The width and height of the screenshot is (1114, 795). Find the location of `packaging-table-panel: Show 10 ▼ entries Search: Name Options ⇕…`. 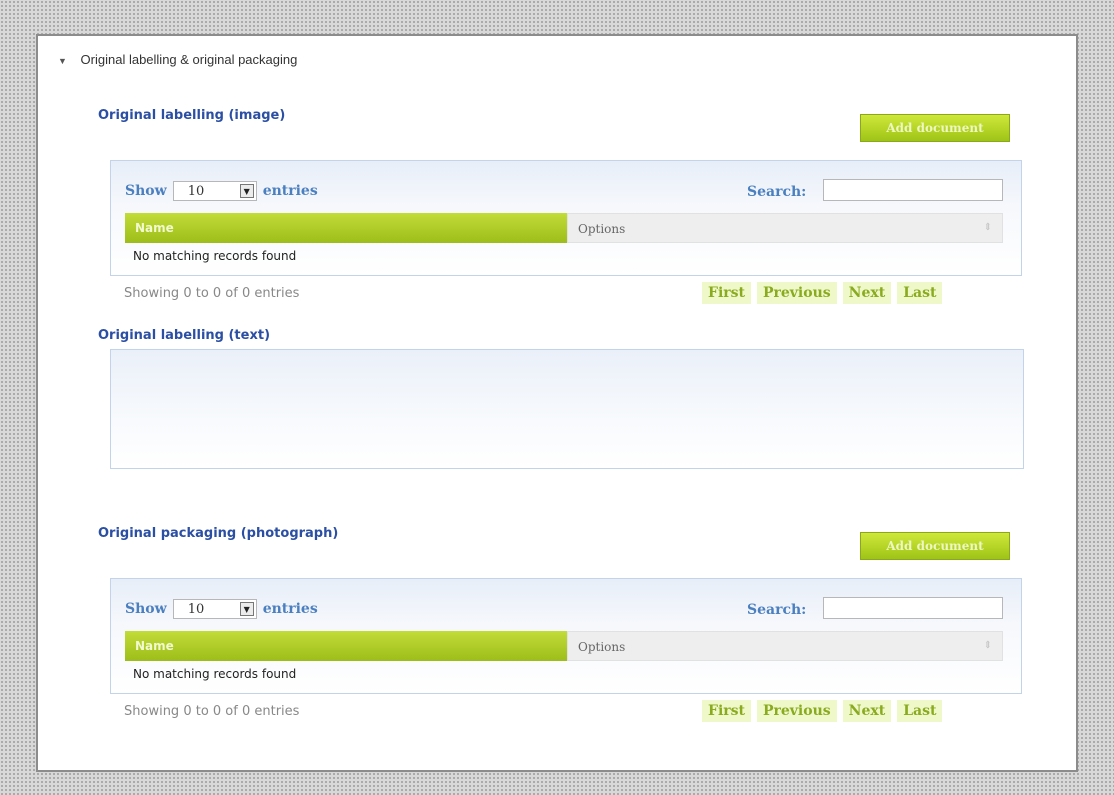

packaging-table-panel: Show 10 ▼ entries Search: Name Options ⇕… is located at coordinates (566, 636).